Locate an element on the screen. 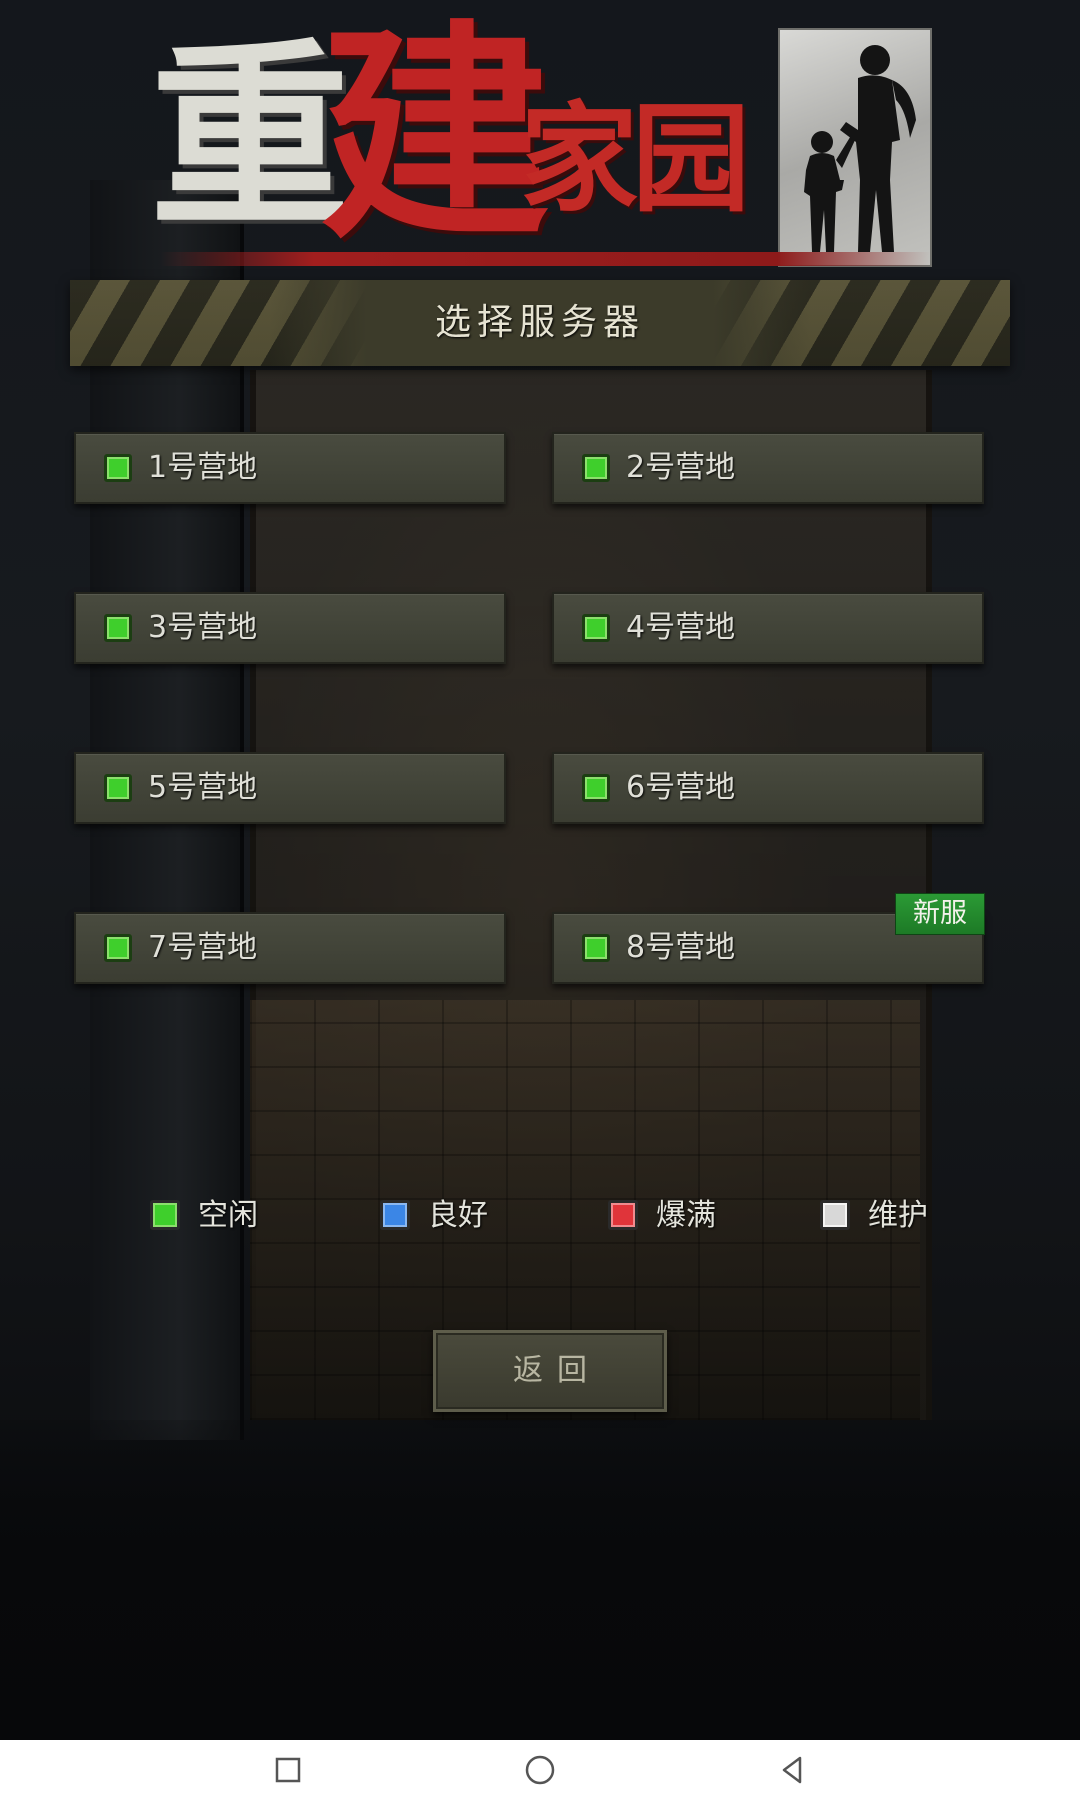  server-button-1: 1号营地 is located at coordinates (290, 468).